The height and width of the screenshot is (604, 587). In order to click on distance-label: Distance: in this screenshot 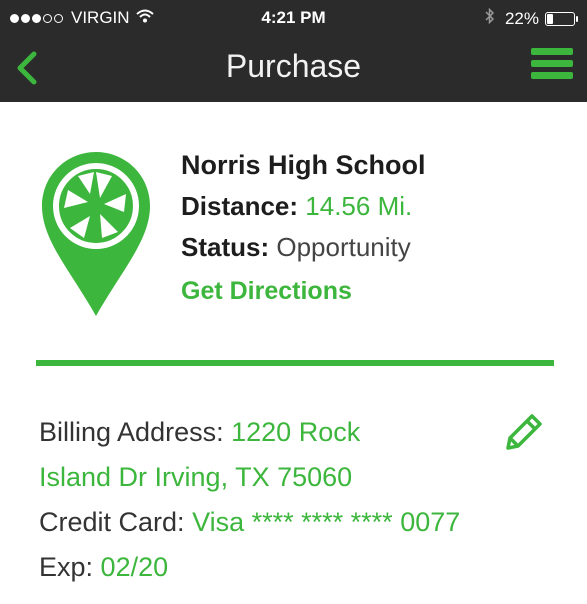, I will do `click(240, 206)`.